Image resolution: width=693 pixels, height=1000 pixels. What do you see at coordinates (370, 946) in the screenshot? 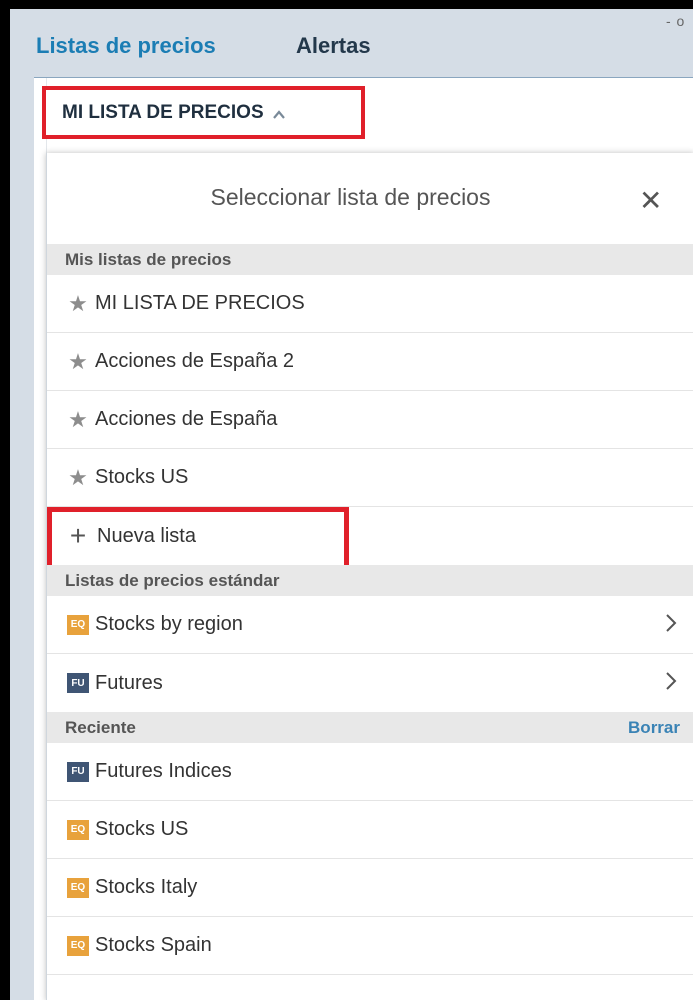
I see `list-item: EQ Stocks Spain` at bounding box center [370, 946].